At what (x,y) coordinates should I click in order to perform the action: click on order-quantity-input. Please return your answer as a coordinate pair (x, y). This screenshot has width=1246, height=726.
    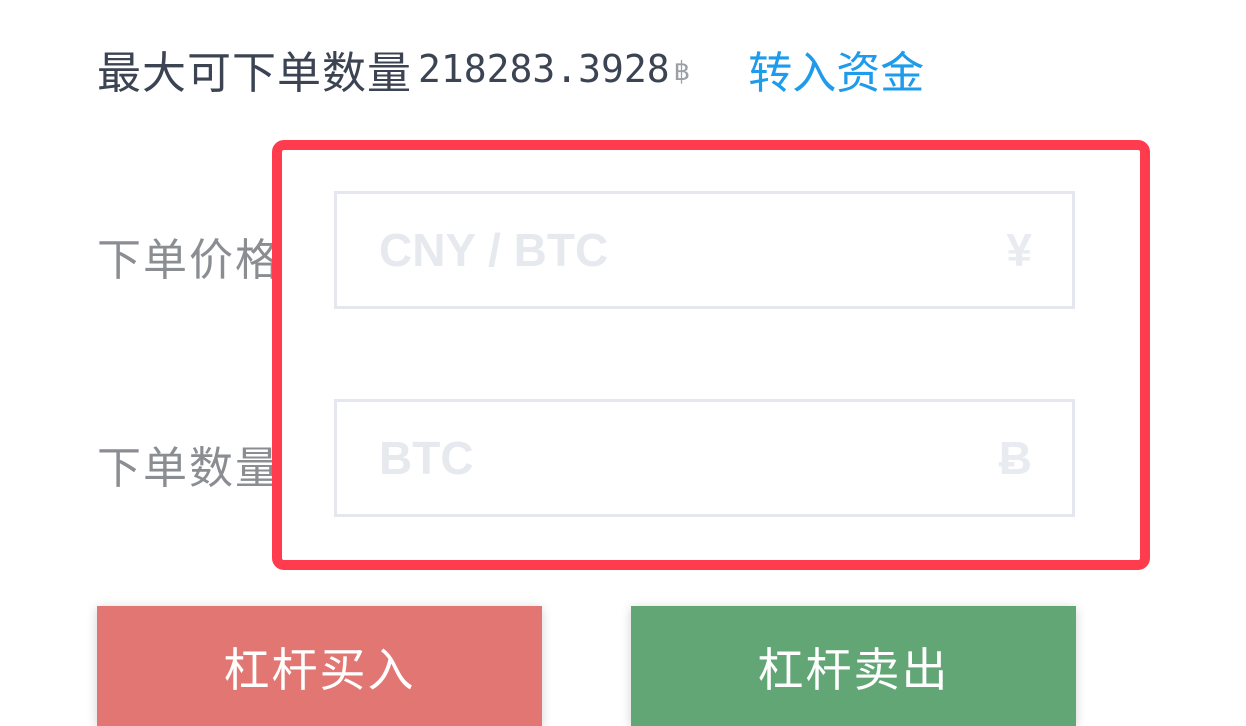
    Looking at the image, I should click on (647, 458).